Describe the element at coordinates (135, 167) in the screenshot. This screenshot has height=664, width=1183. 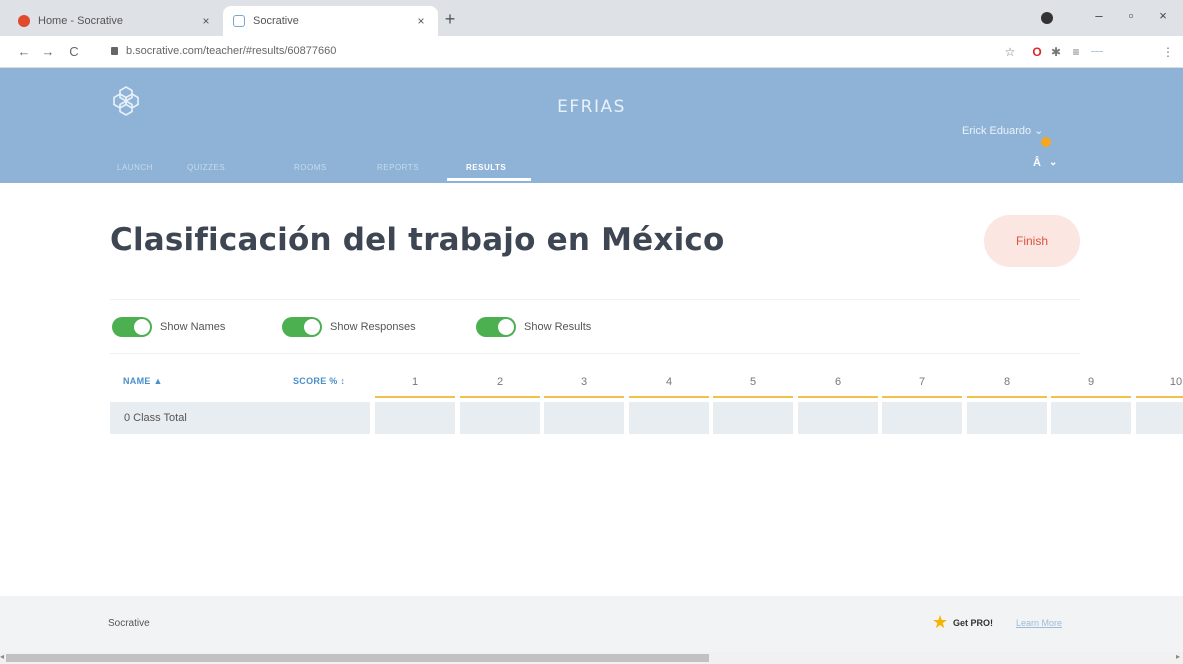
I see `nav-tab-launch: Launch` at that location.